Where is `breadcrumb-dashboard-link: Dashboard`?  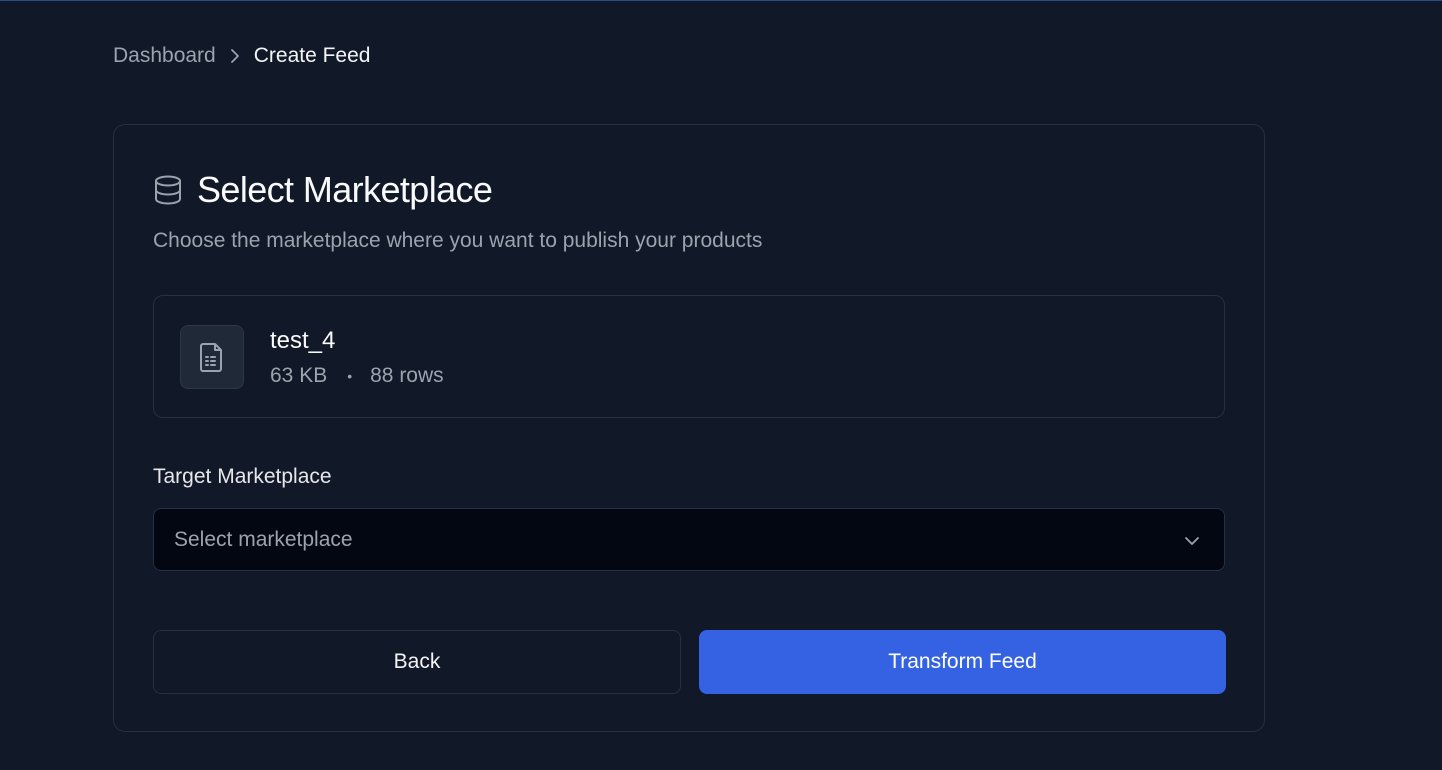
breadcrumb-dashboard-link: Dashboard is located at coordinates (164, 56).